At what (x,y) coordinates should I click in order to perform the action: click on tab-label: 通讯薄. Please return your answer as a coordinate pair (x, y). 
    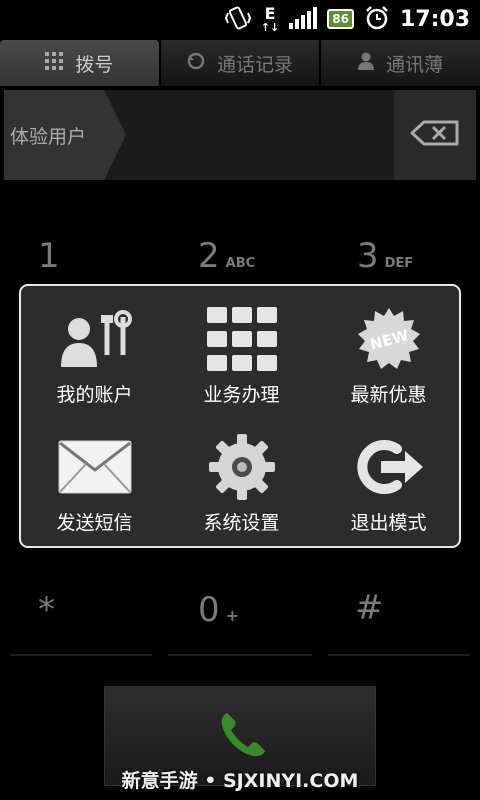
    Looking at the image, I should click on (415, 64).